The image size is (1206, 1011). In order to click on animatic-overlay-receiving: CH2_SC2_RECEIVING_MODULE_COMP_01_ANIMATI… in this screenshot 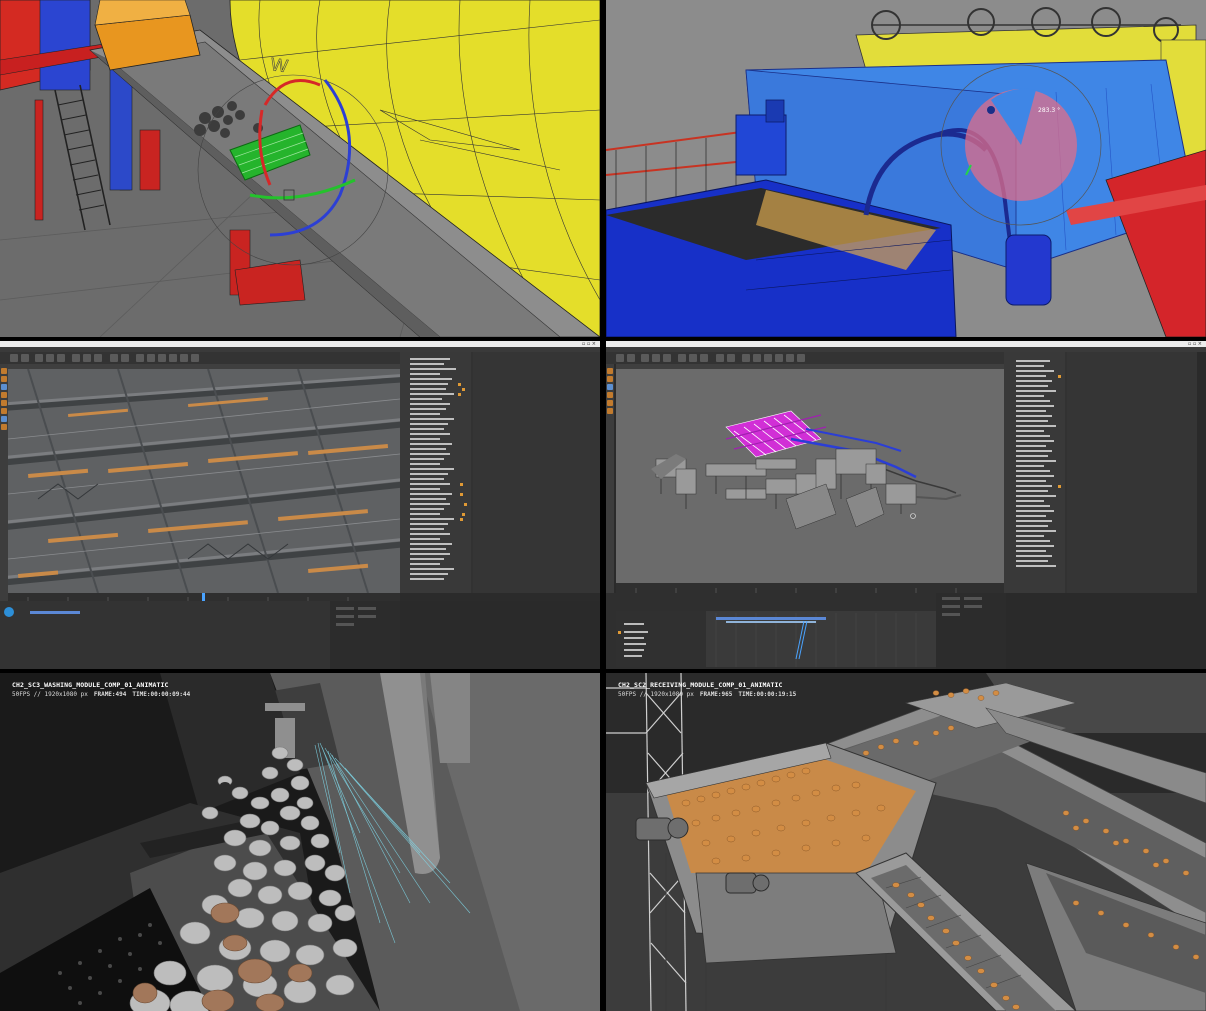, I will do `click(707, 690)`.